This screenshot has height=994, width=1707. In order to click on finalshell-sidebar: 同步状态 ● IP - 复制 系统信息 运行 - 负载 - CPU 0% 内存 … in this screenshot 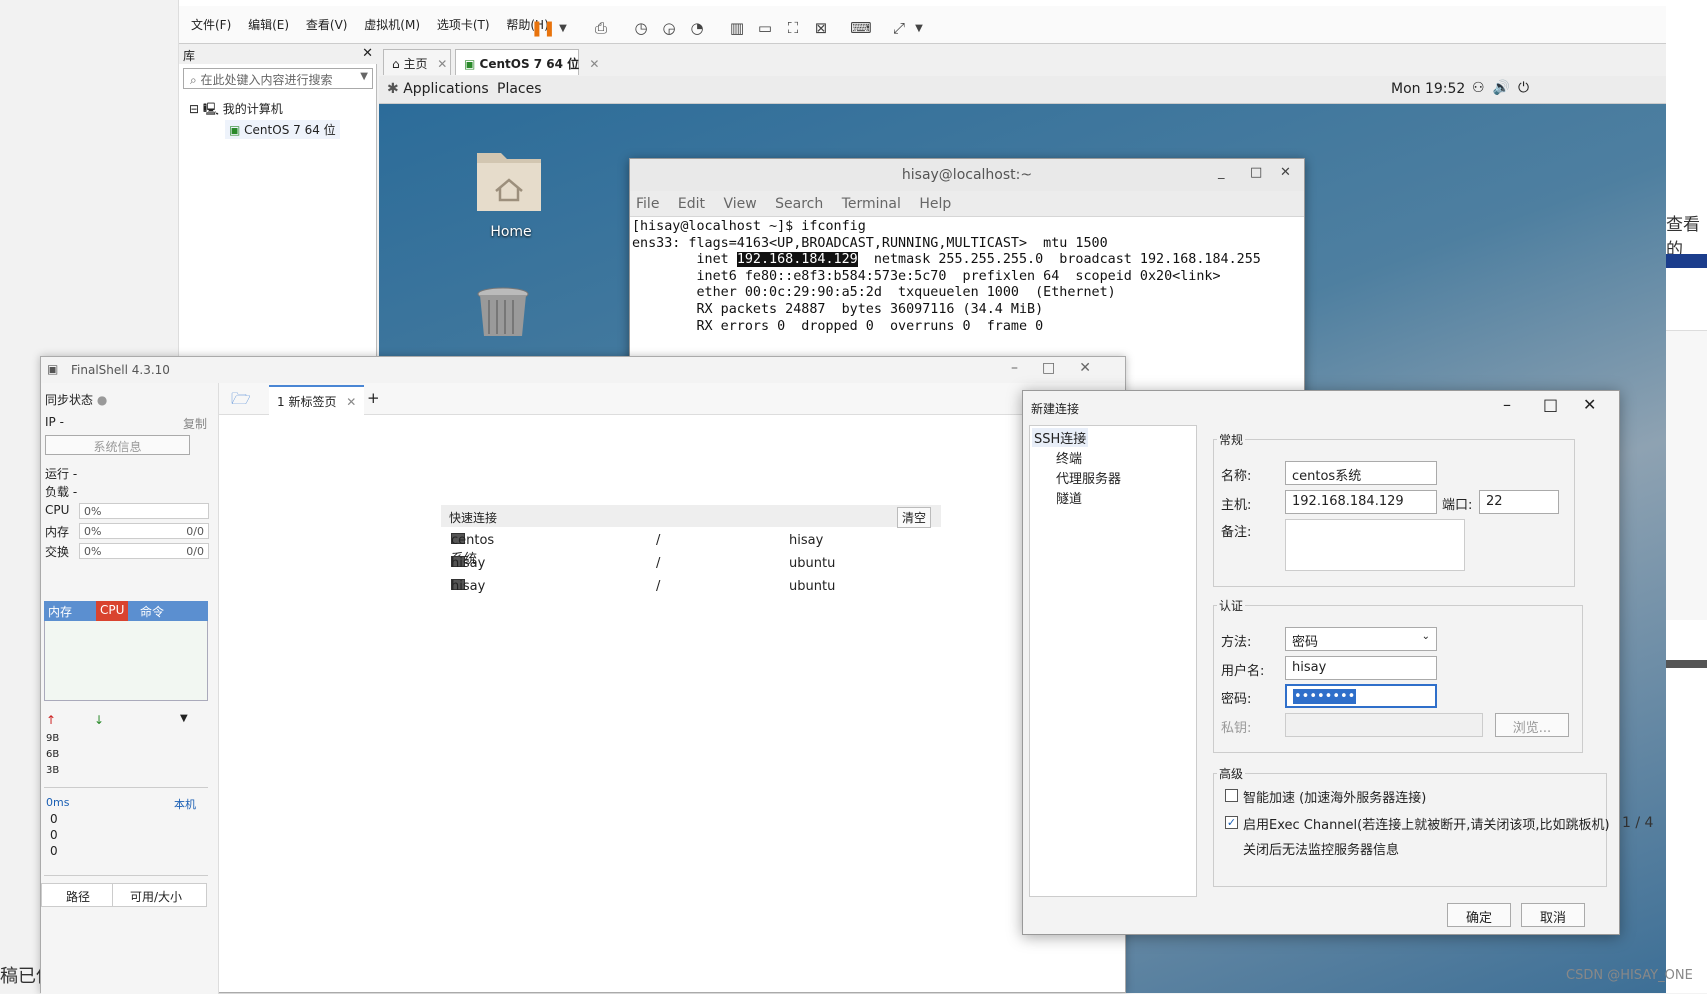, I will do `click(130, 688)`.